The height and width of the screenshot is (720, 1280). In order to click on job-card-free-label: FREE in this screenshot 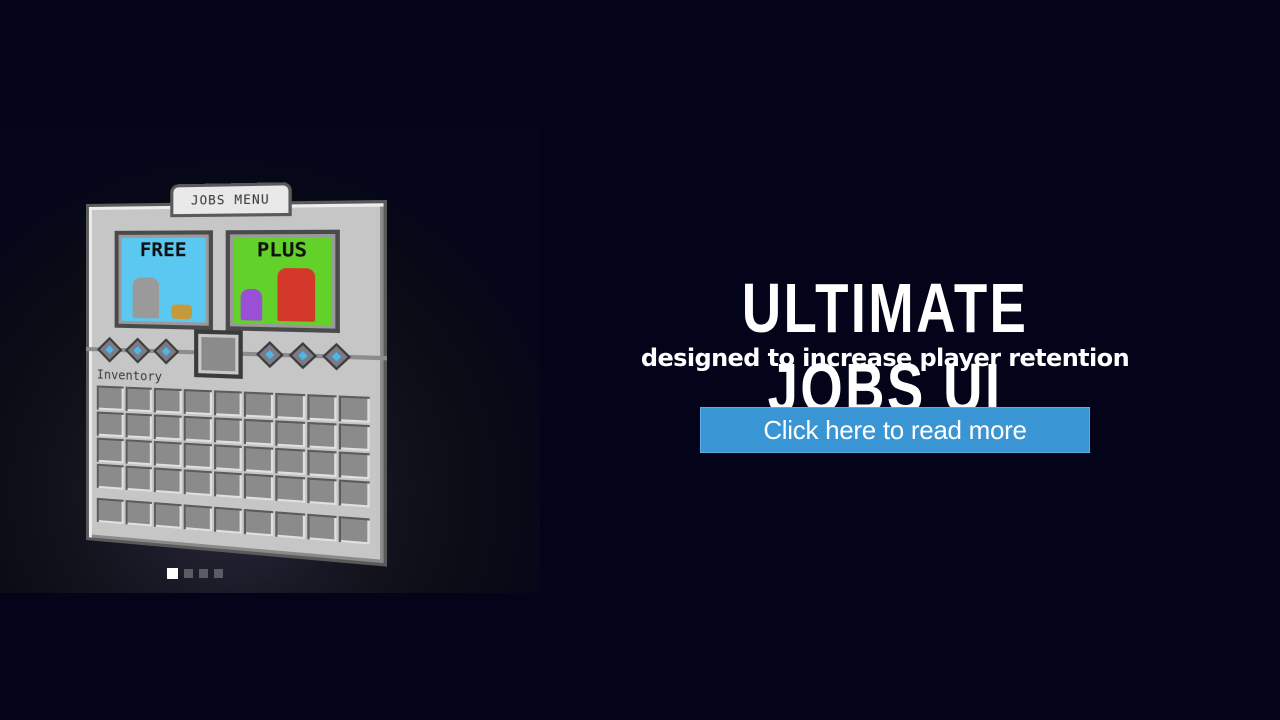, I will do `click(163, 250)`.